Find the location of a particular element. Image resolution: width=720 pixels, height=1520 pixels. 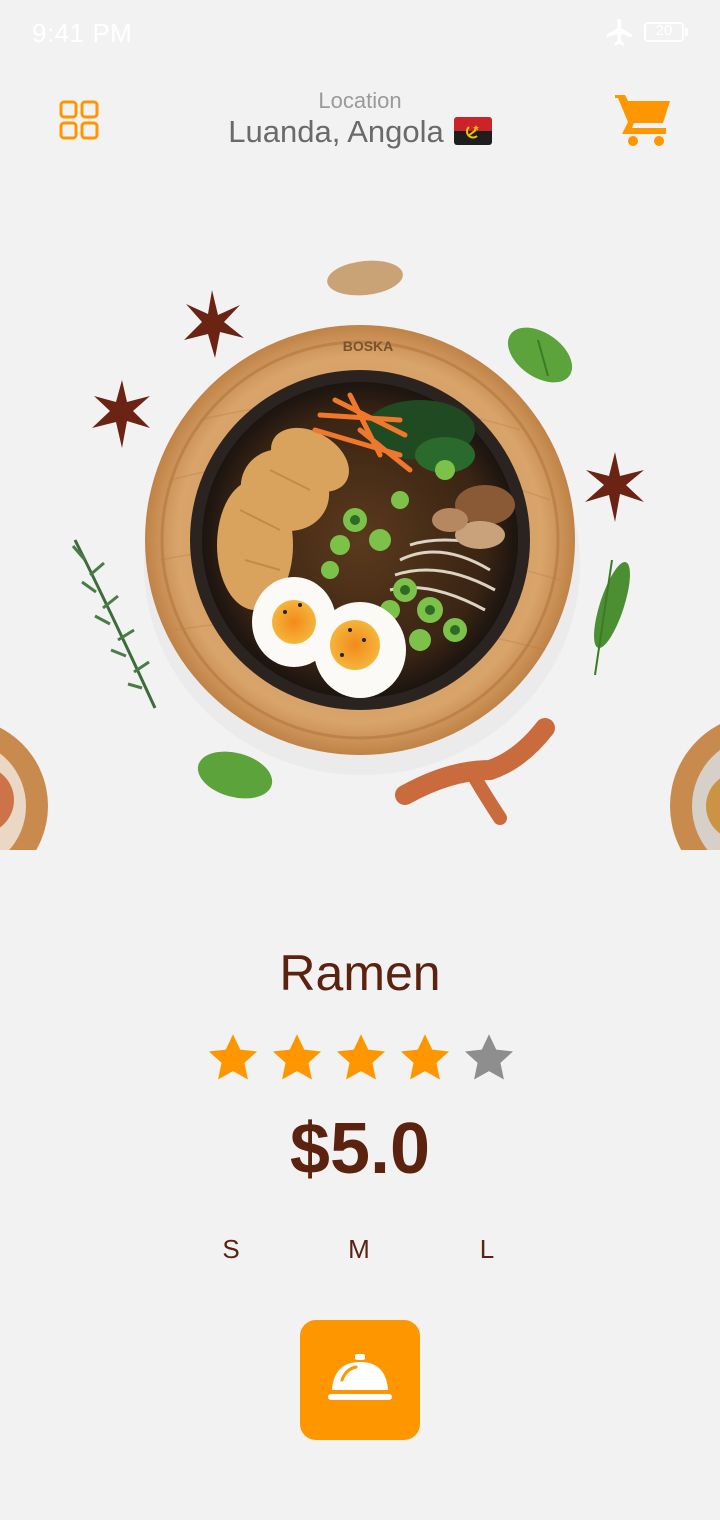

status-bar: 9:41 PM 20 is located at coordinates (360, 33).